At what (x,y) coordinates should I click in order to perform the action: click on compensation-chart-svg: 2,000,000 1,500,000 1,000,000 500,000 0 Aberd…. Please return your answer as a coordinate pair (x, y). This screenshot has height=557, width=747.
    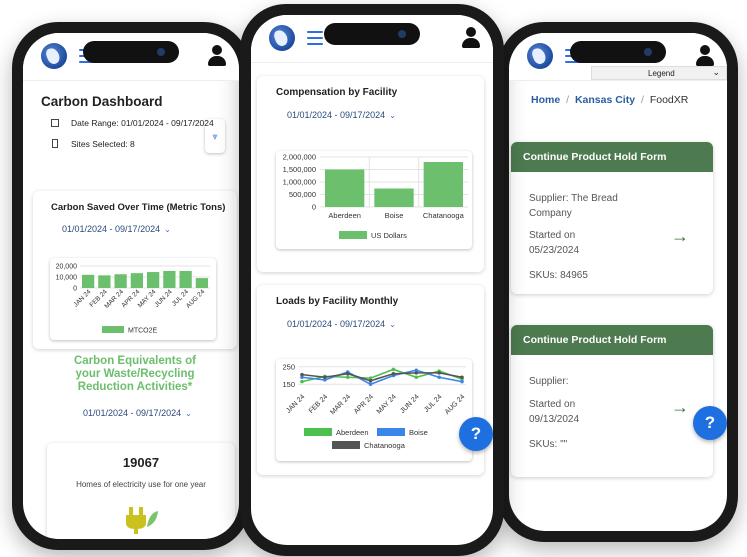
    Looking at the image, I should click on (375, 196).